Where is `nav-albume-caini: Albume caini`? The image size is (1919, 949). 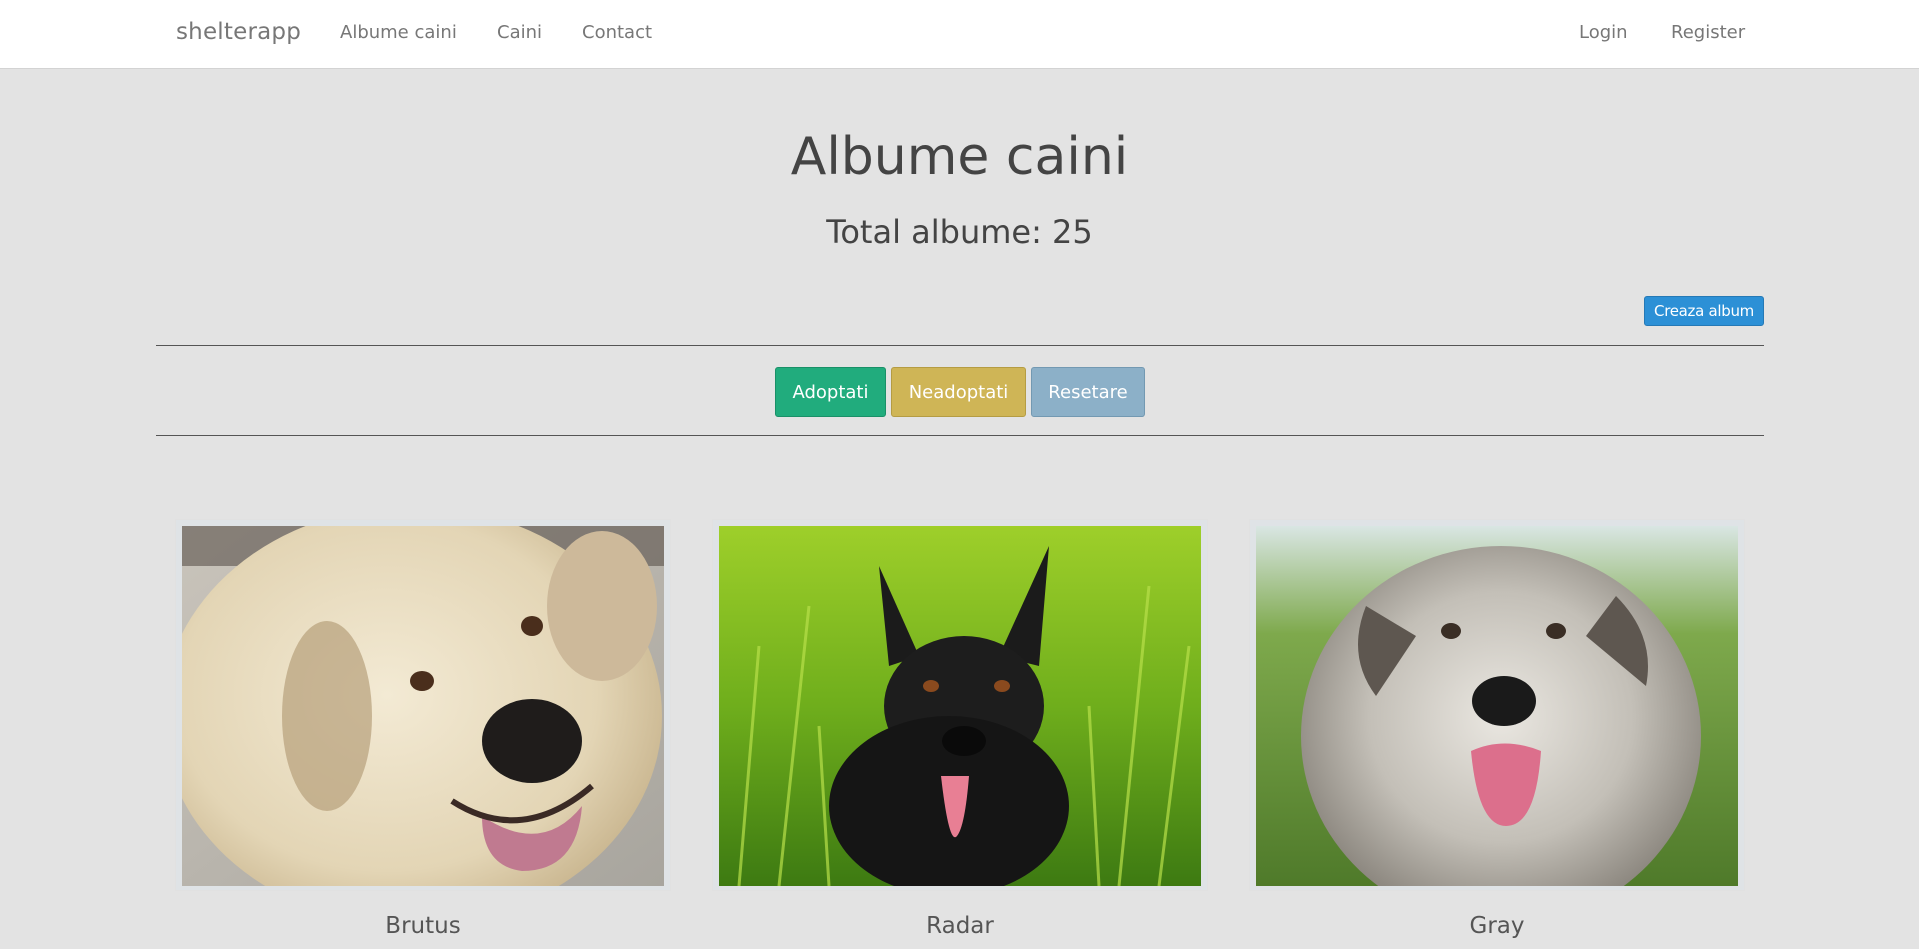 nav-albume-caini: Albume caini is located at coordinates (398, 32).